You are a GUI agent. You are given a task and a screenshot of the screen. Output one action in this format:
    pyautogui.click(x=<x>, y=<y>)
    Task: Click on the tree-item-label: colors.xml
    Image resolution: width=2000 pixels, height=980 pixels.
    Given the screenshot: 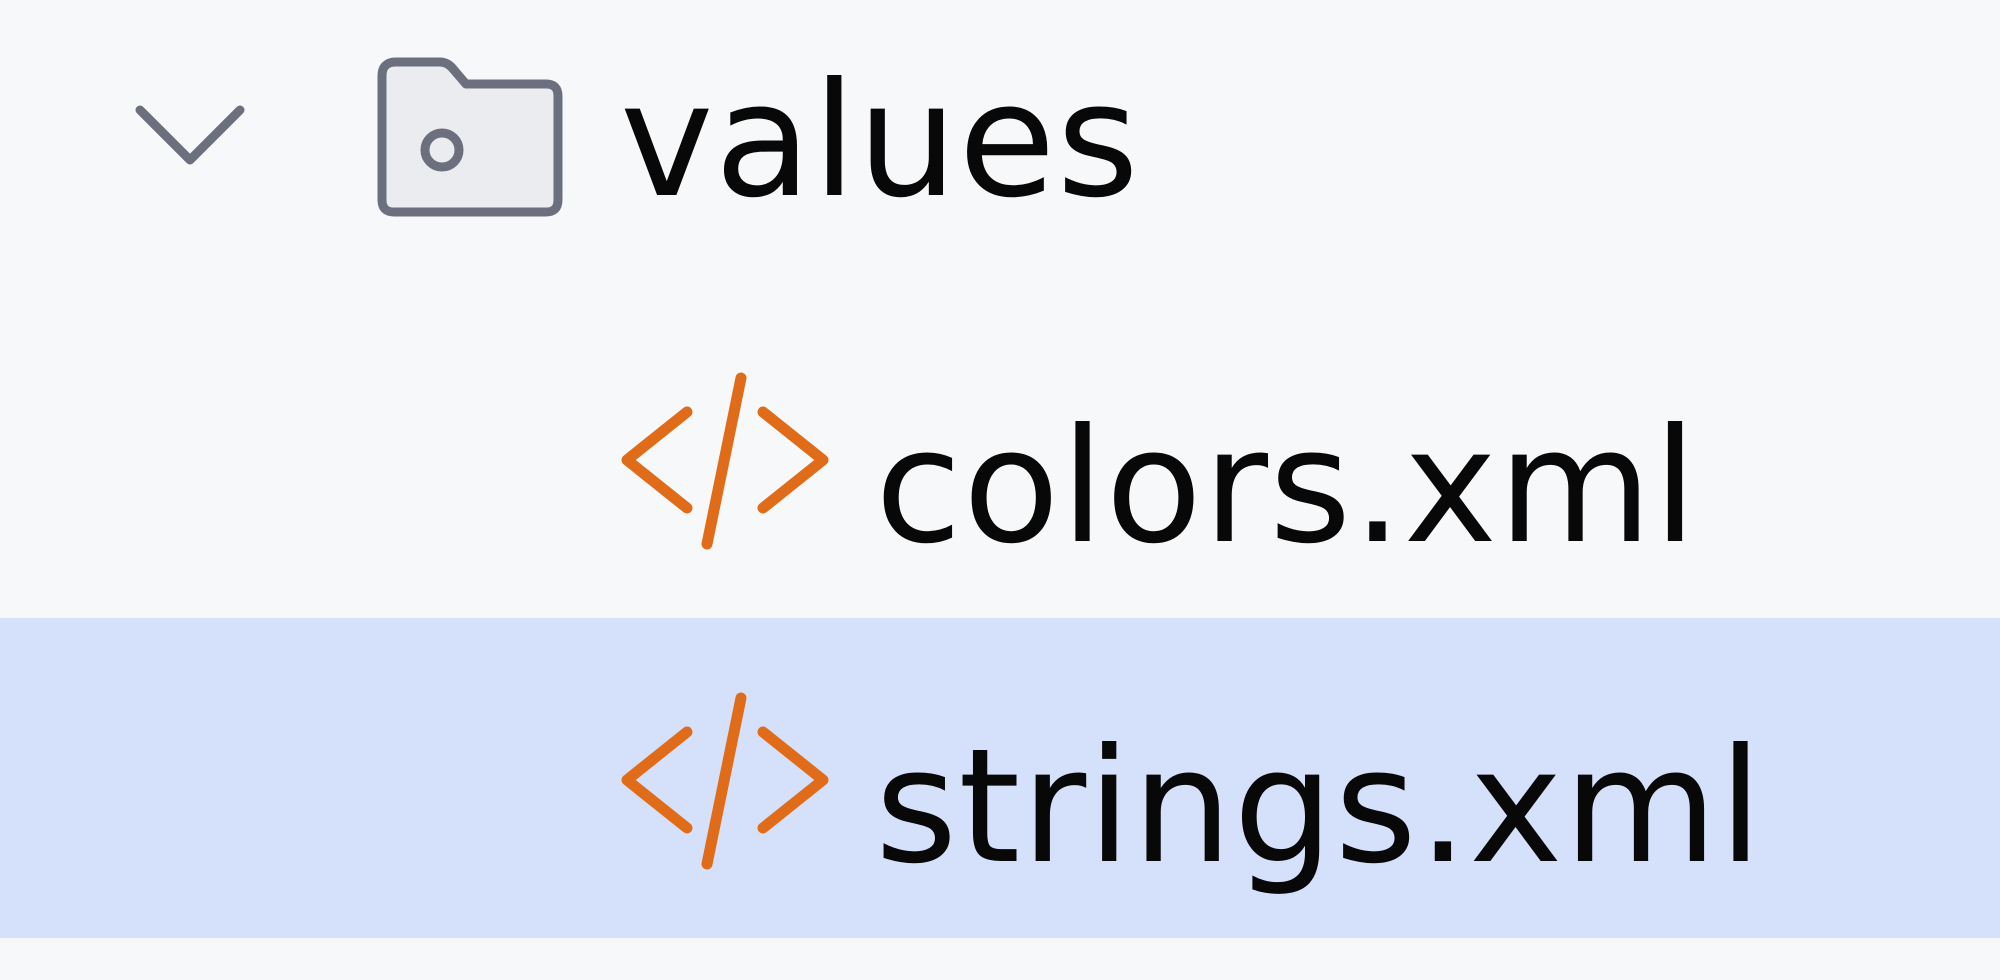 What is the action you would take?
    pyautogui.click(x=1286, y=487)
    